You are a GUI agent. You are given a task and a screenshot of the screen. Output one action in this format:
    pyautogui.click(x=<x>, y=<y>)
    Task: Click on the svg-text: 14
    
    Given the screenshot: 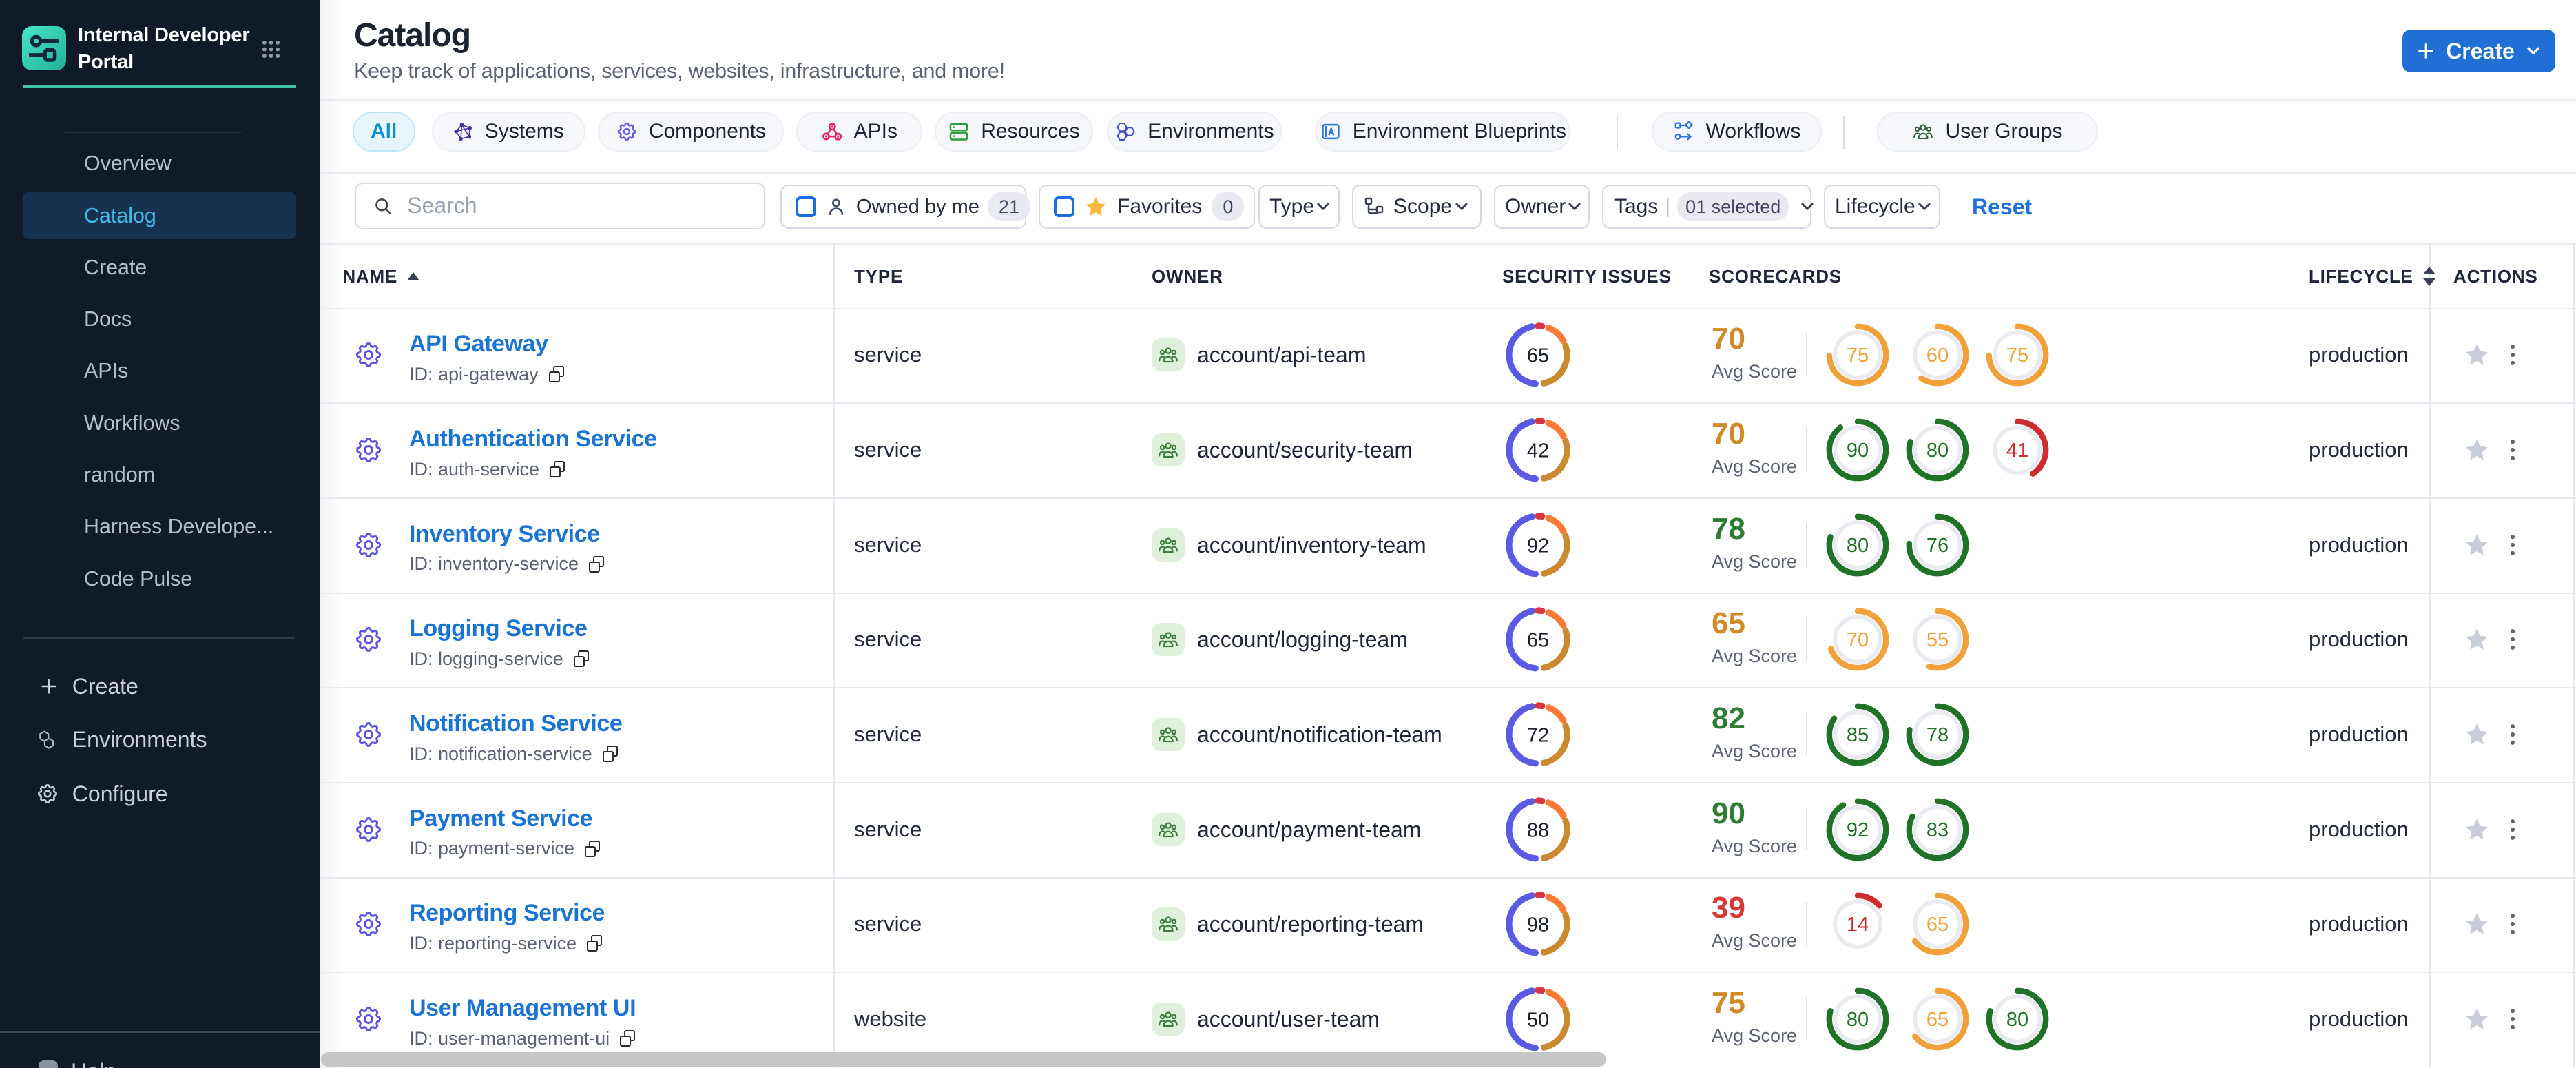 What is the action you would take?
    pyautogui.click(x=1858, y=925)
    